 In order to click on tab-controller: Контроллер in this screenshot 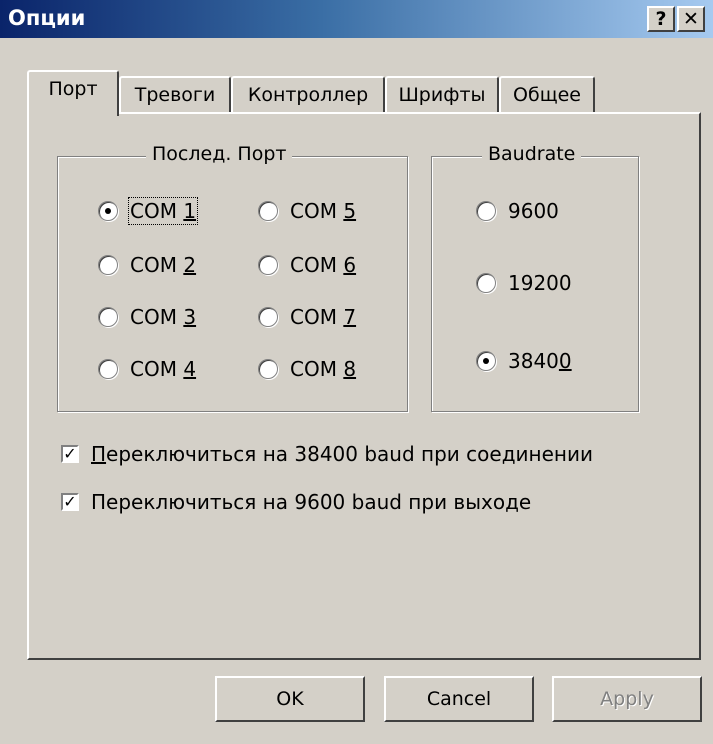, I will do `click(308, 95)`.